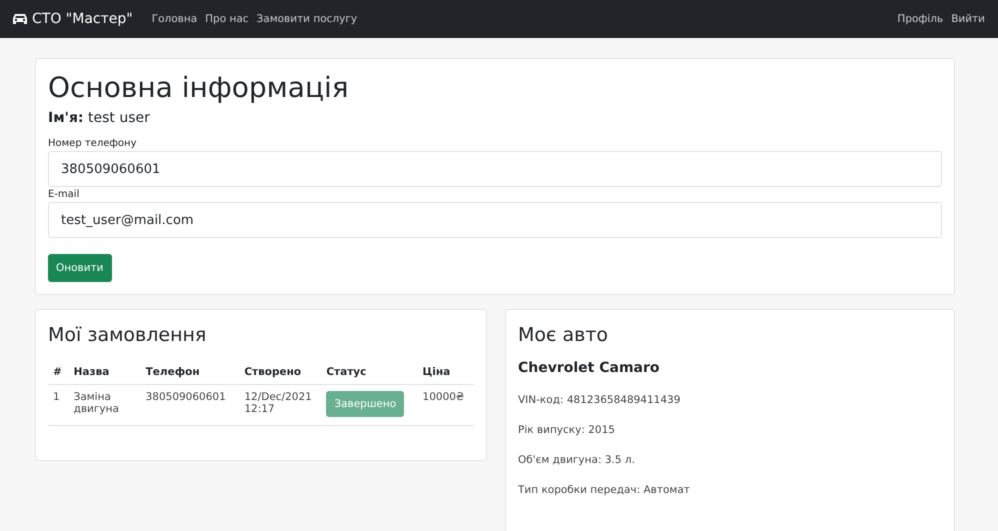  What do you see at coordinates (567, 430) in the screenshot?
I see `car-detail: Рік випуску: 2015` at bounding box center [567, 430].